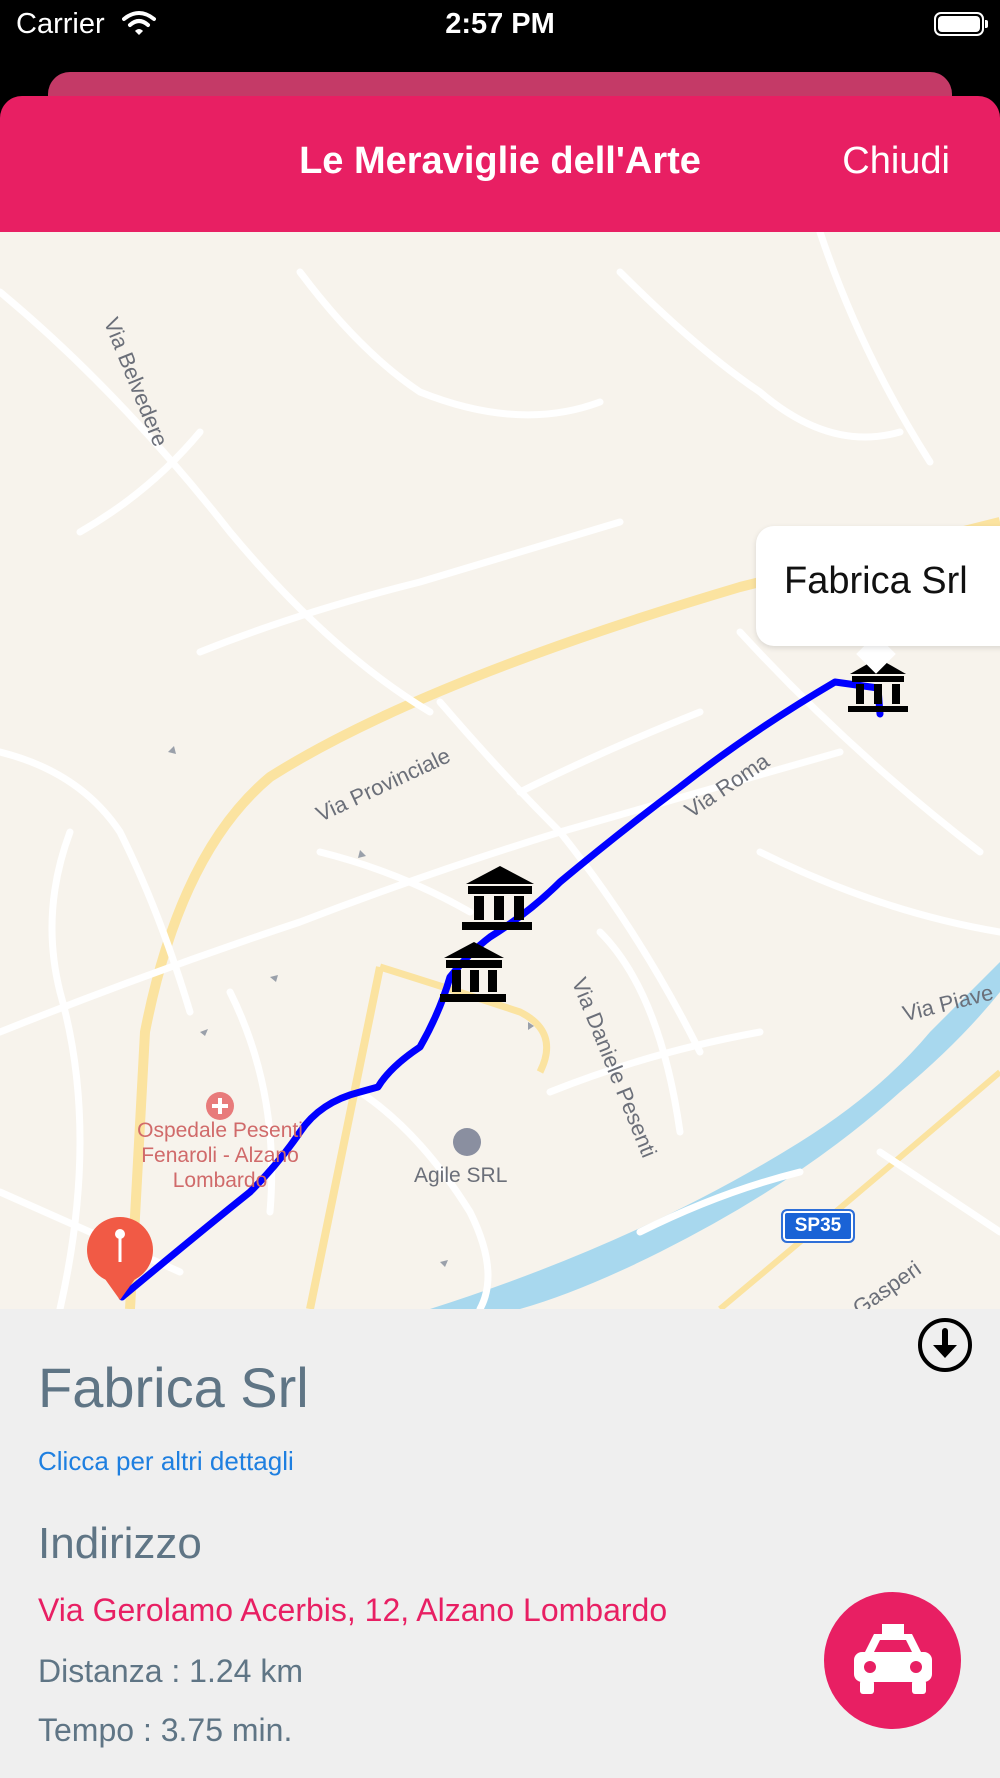 This screenshot has height=1778, width=1000. Describe the element at coordinates (173, 1387) in the screenshot. I see `place-name: Fabrica Srl` at that location.